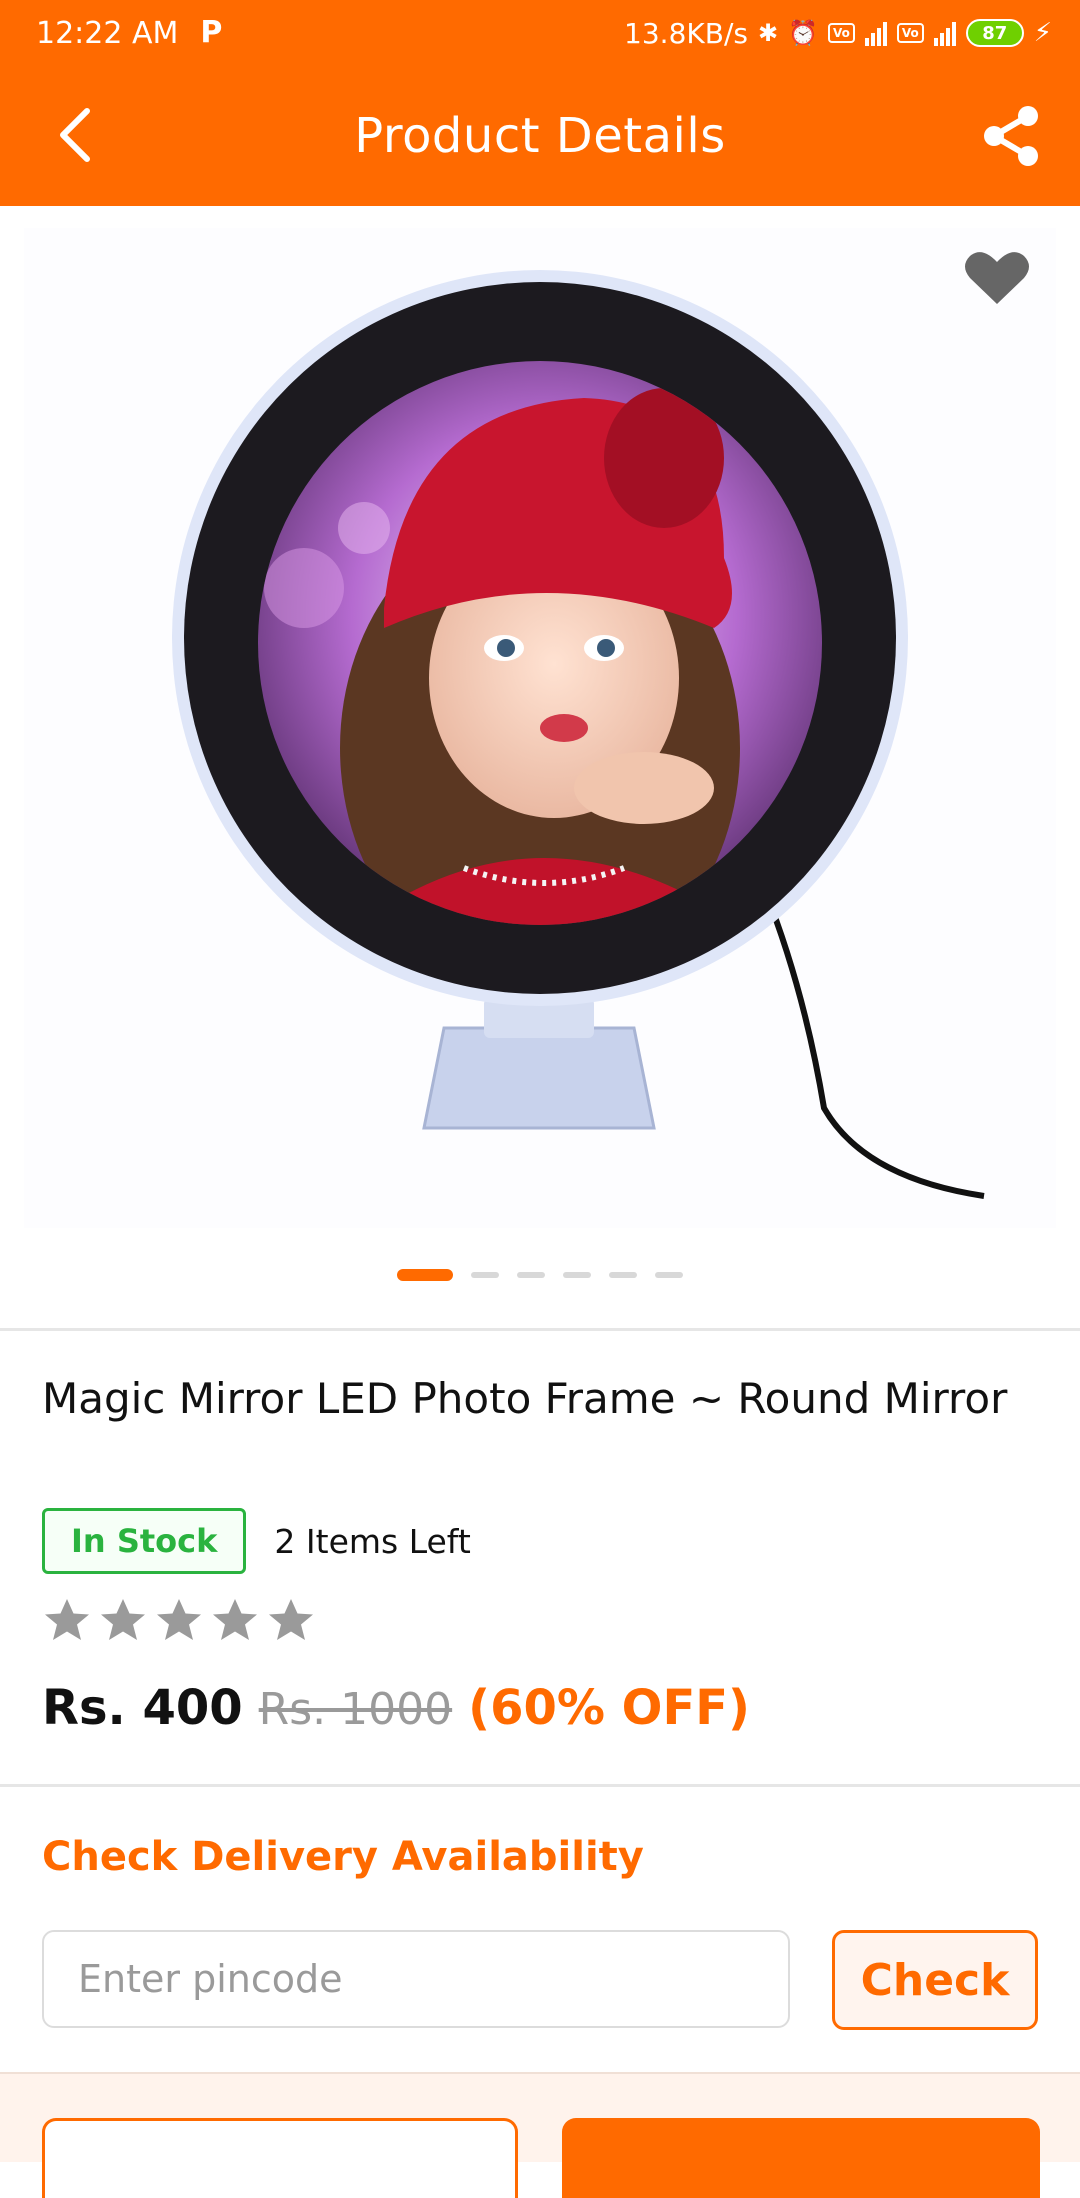 This screenshot has height=2198, width=1080. Describe the element at coordinates (540, 2135) in the screenshot. I see `bottom-action-bar` at that location.